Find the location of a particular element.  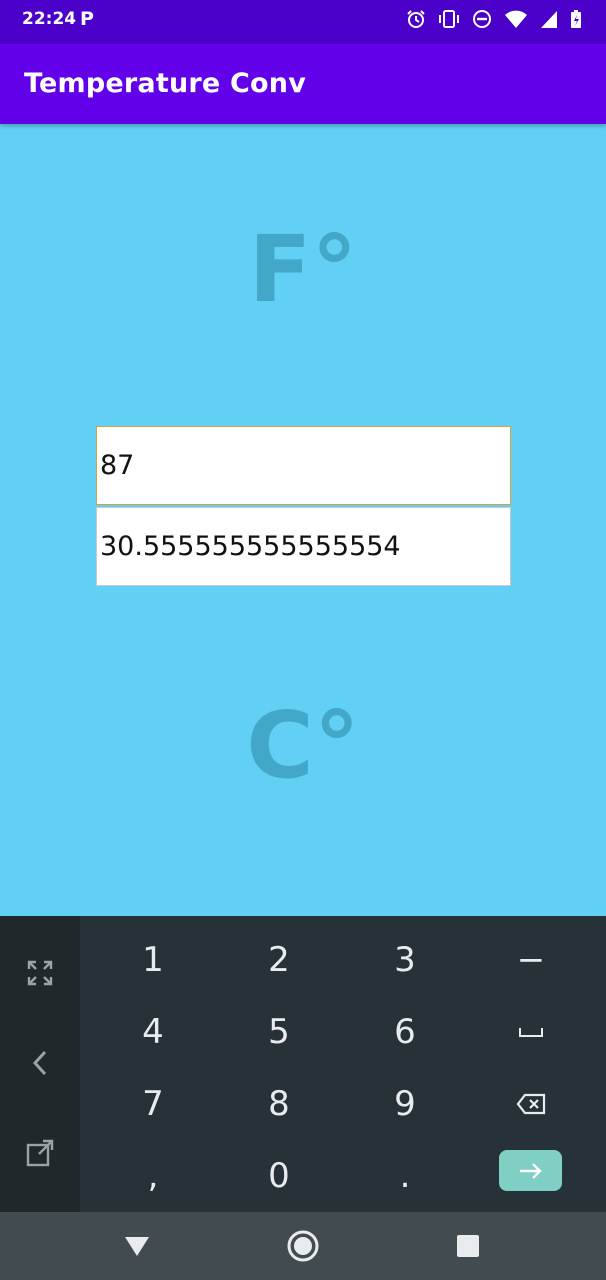

space-icon is located at coordinates (531, 1032).